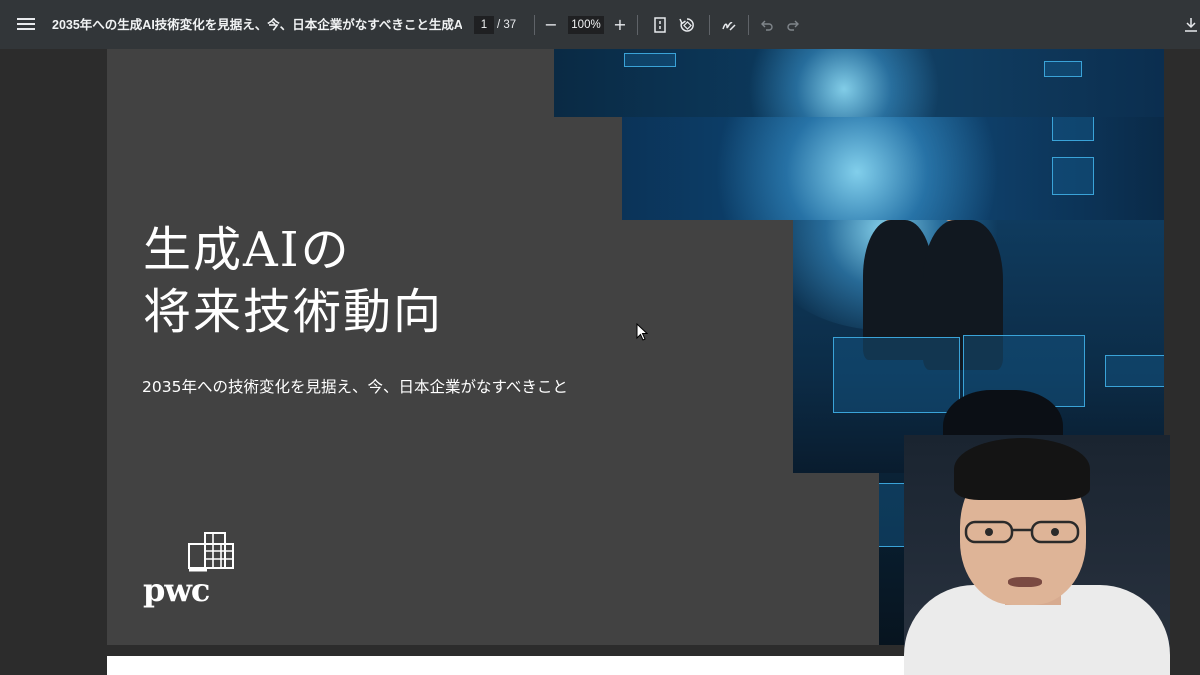  Describe the element at coordinates (176, 590) in the screenshot. I see `pwc-logo-text: pwc` at that location.